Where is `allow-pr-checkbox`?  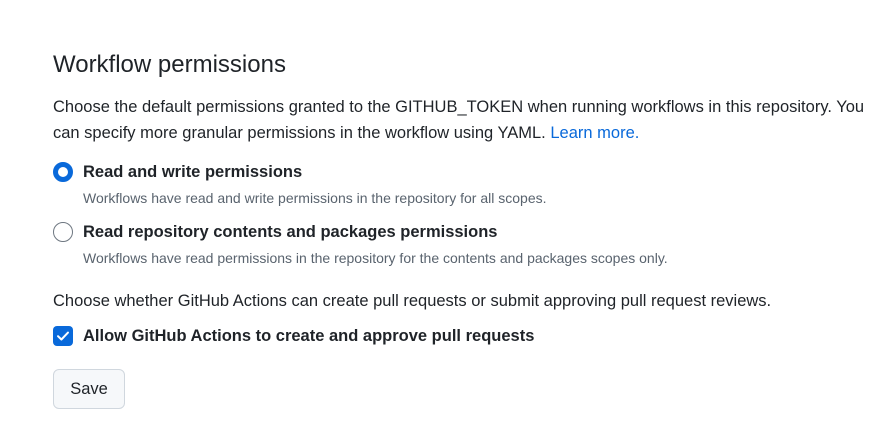 allow-pr-checkbox is located at coordinates (63, 336).